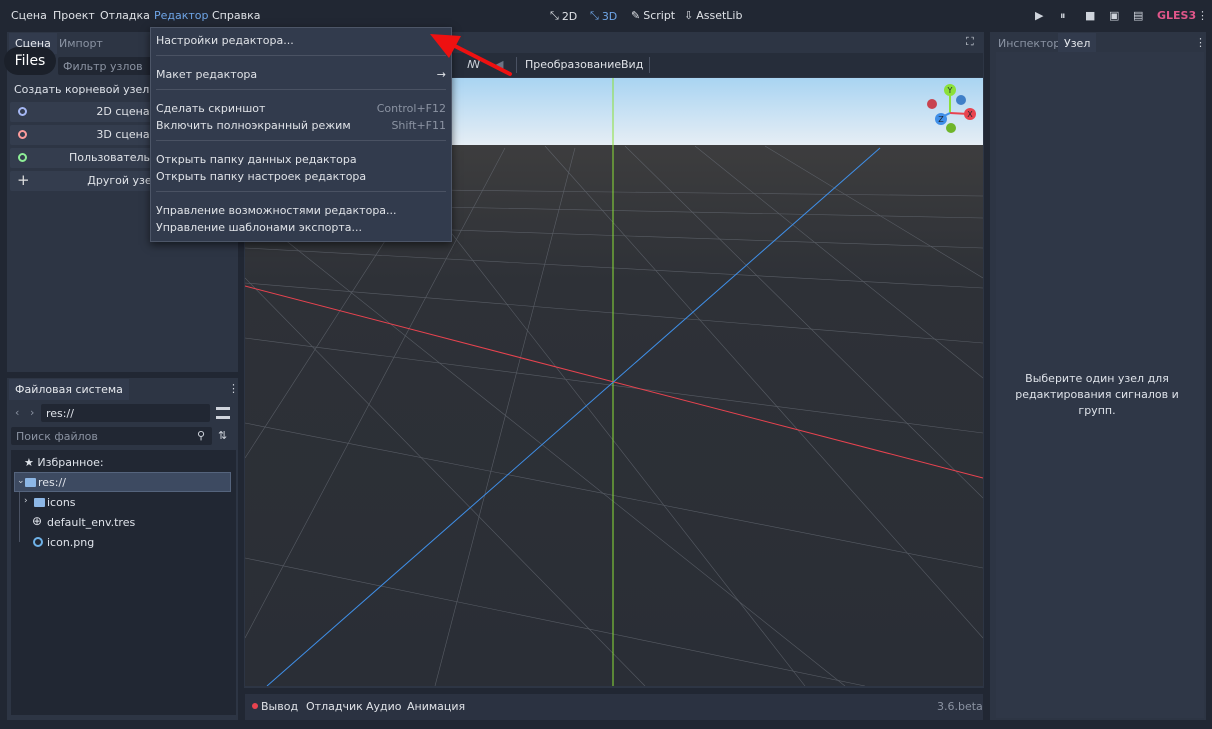 This screenshot has width=1212, height=729. Describe the element at coordinates (301, 176) in the screenshot. I see `menu-item-open-settings-folder: Открыть папку настроек редактора` at that location.